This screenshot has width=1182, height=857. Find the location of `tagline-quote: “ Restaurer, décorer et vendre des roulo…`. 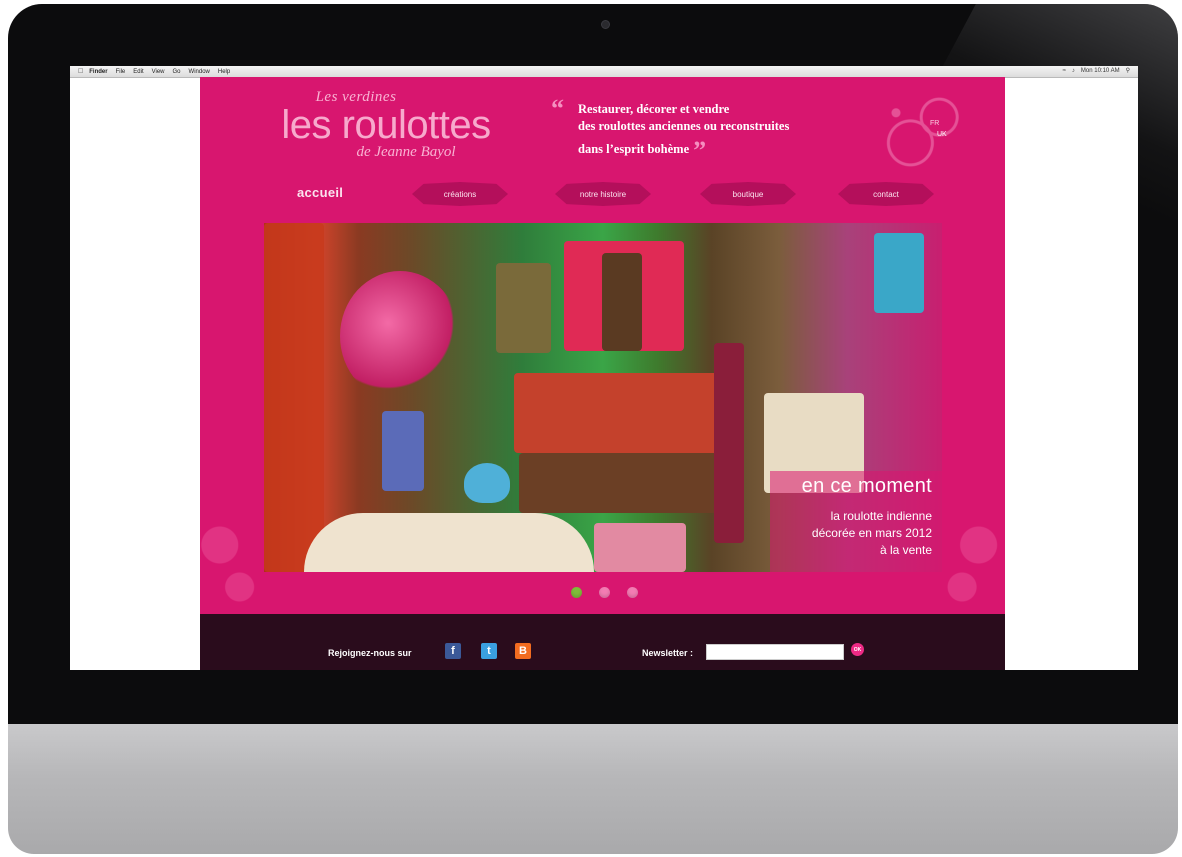

tagline-quote: “ Restaurer, décorer et vendre des roulo… is located at coordinates (701, 129).